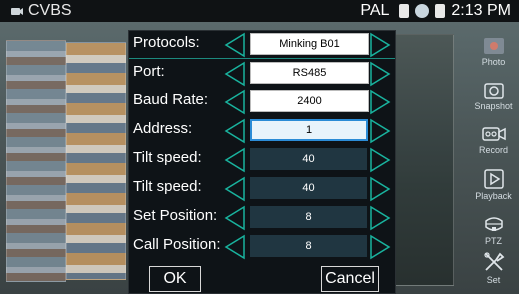 This screenshot has height=294, width=519. Describe the element at coordinates (381, 247) in the screenshot. I see `call-position-next-arrow-icon` at that location.